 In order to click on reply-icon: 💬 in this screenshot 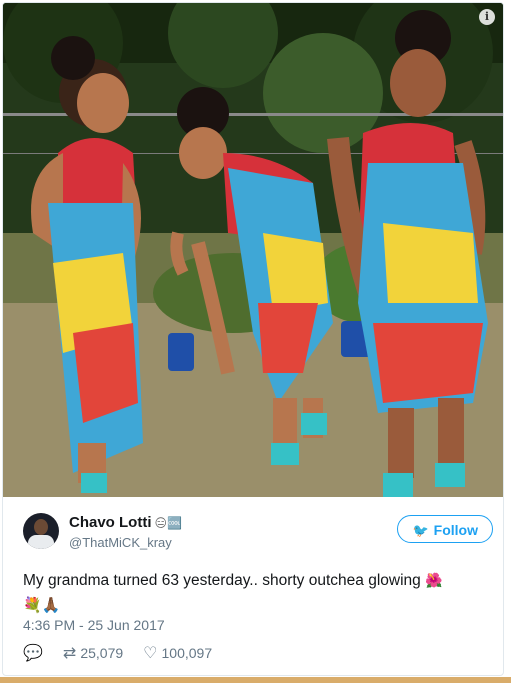, I will do `click(33, 652)`.